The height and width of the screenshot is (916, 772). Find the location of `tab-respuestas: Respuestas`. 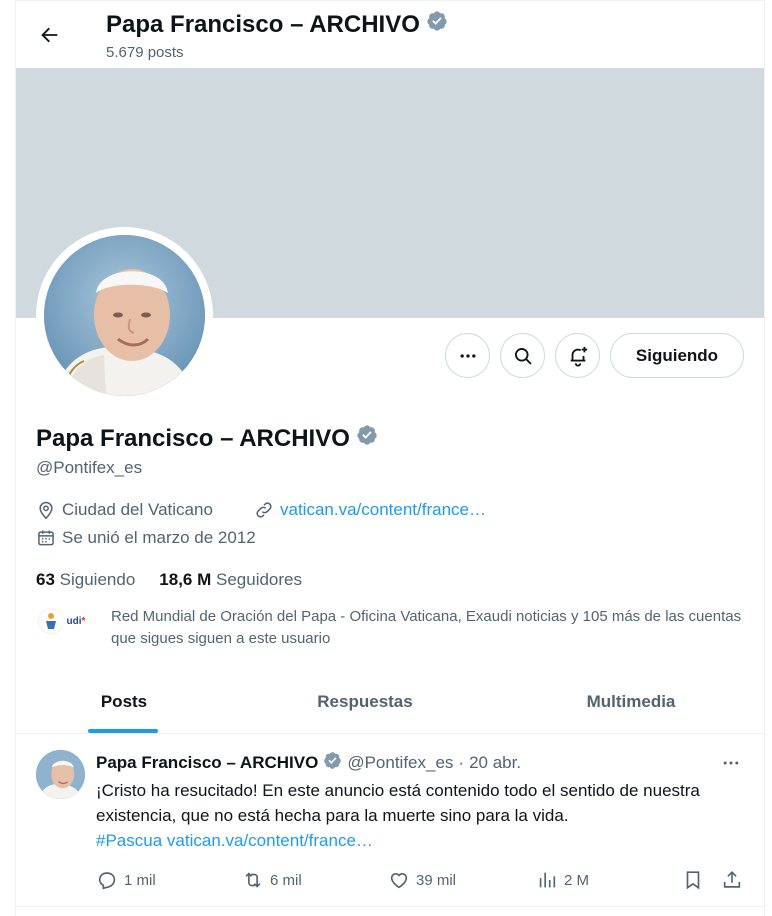

tab-respuestas: Respuestas is located at coordinates (365, 701).